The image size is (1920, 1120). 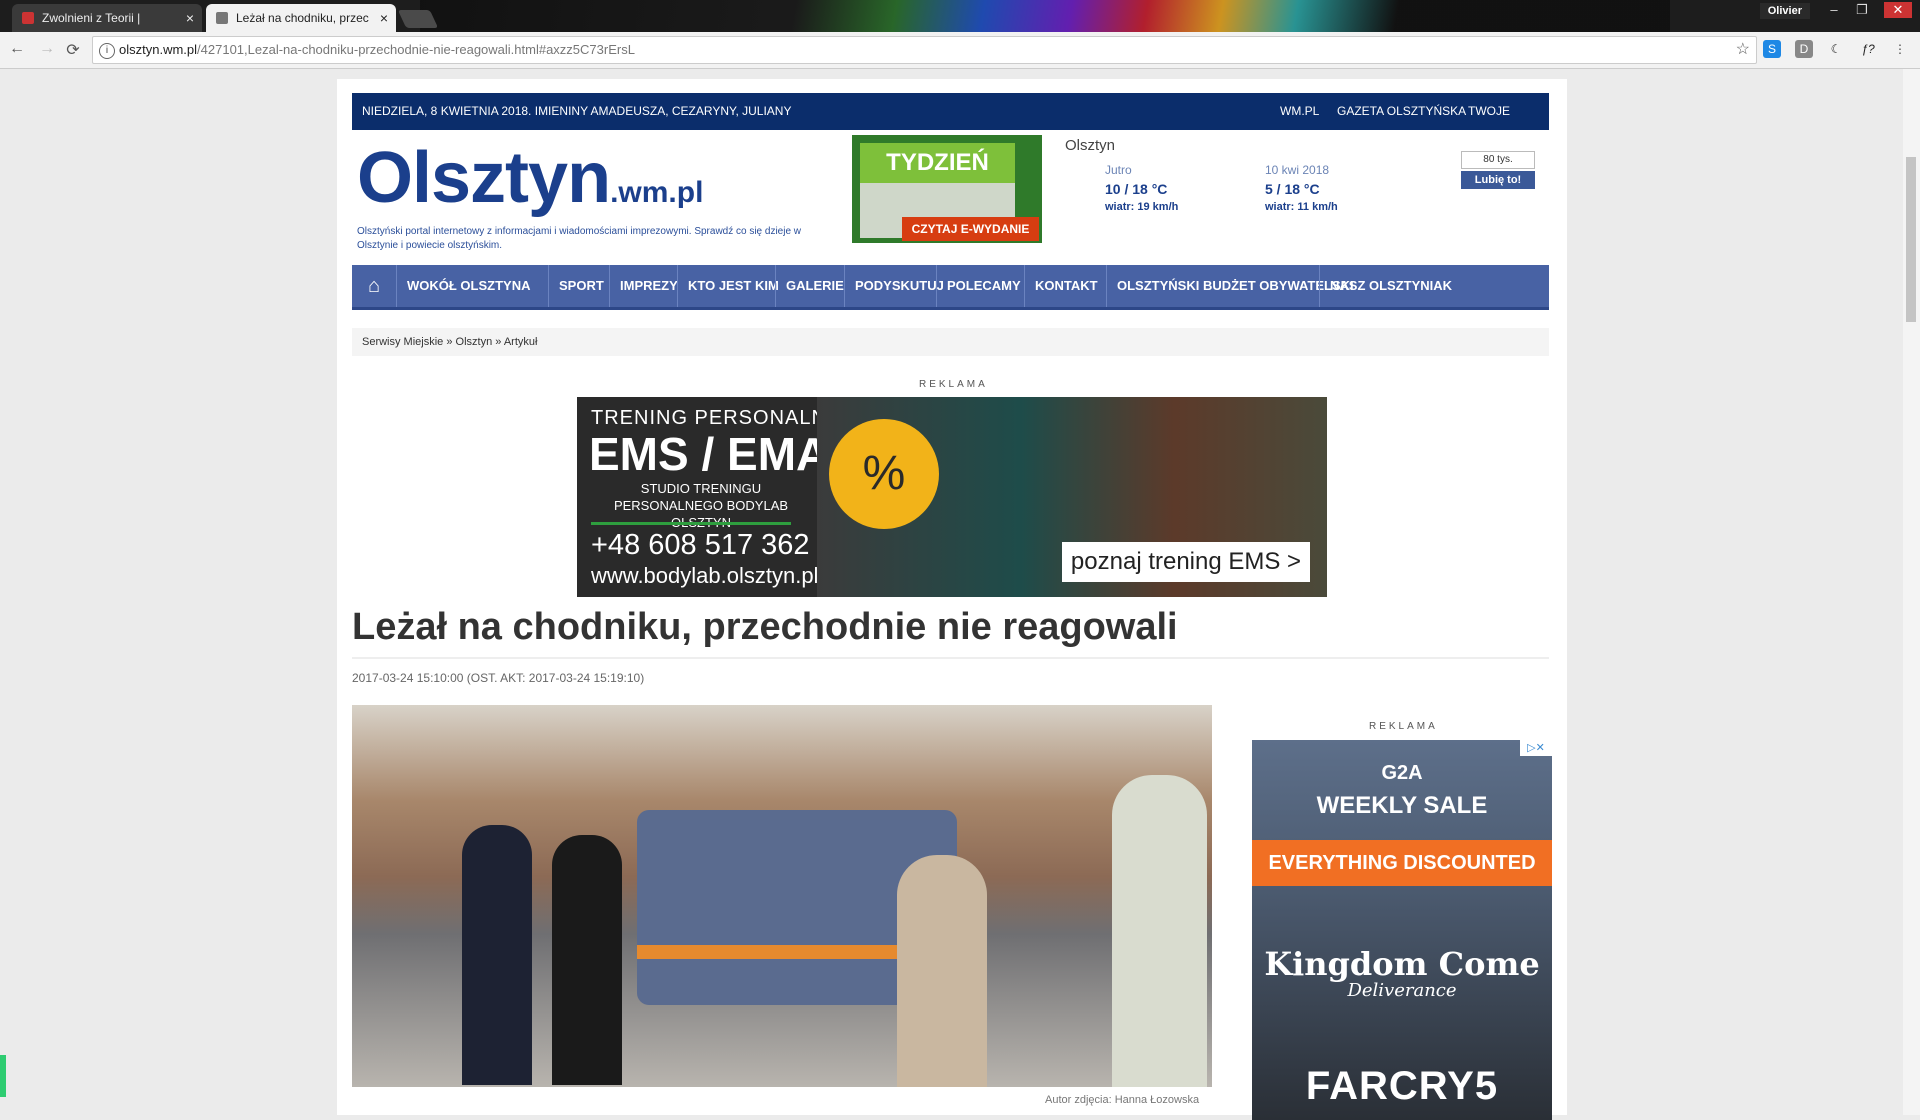 What do you see at coordinates (700, 545) in the screenshot?
I see `ad-phone: +48 608 517 362` at bounding box center [700, 545].